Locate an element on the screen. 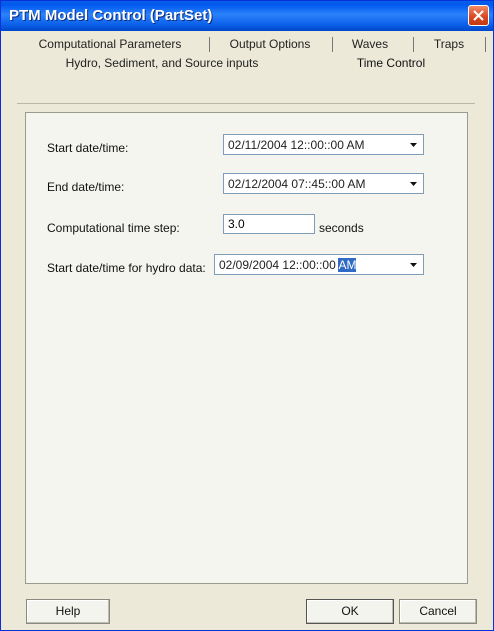  close-button is located at coordinates (478, 15).